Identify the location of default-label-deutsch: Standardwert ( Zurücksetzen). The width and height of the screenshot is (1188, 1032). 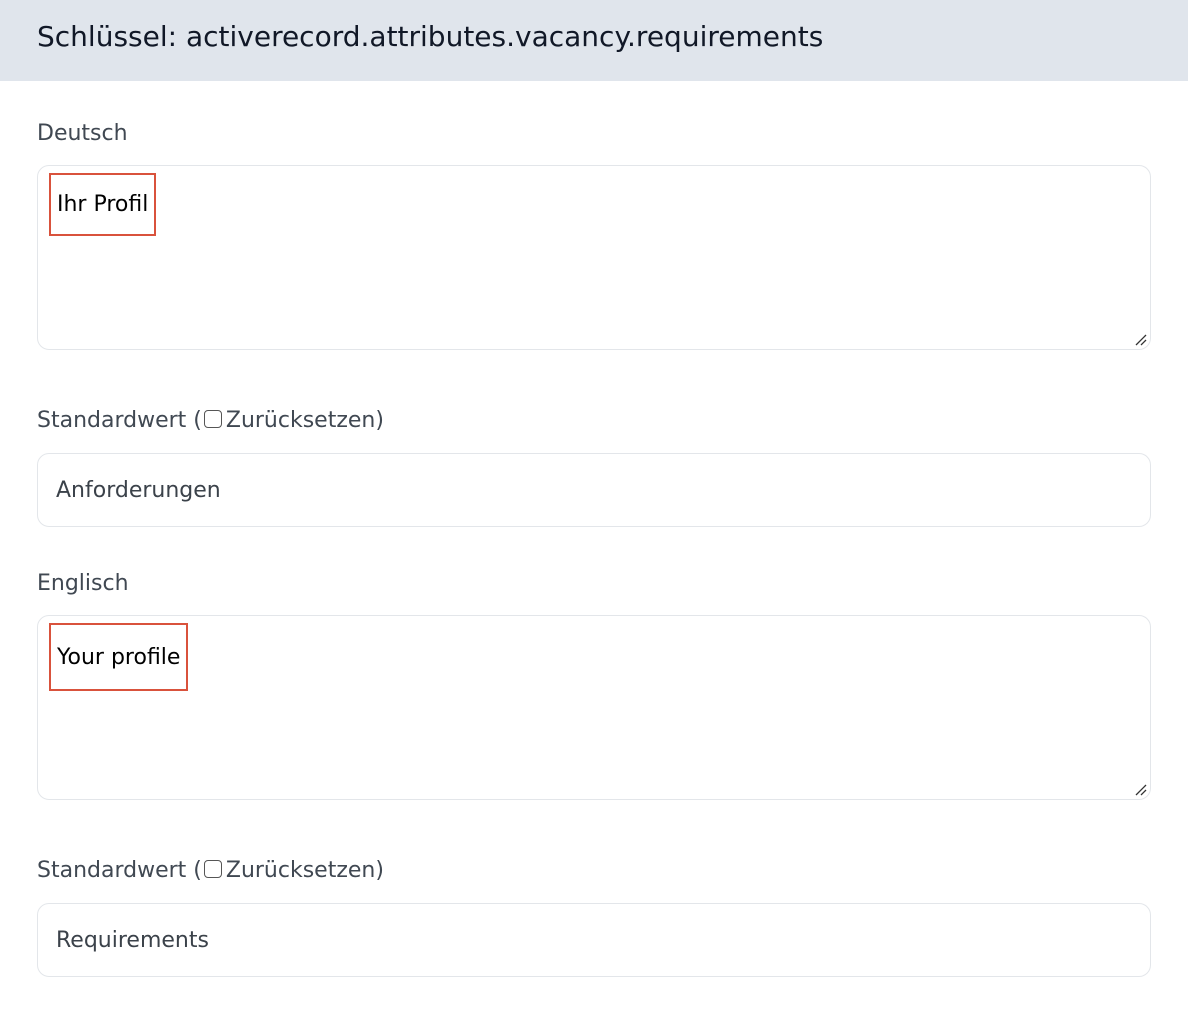
(210, 420).